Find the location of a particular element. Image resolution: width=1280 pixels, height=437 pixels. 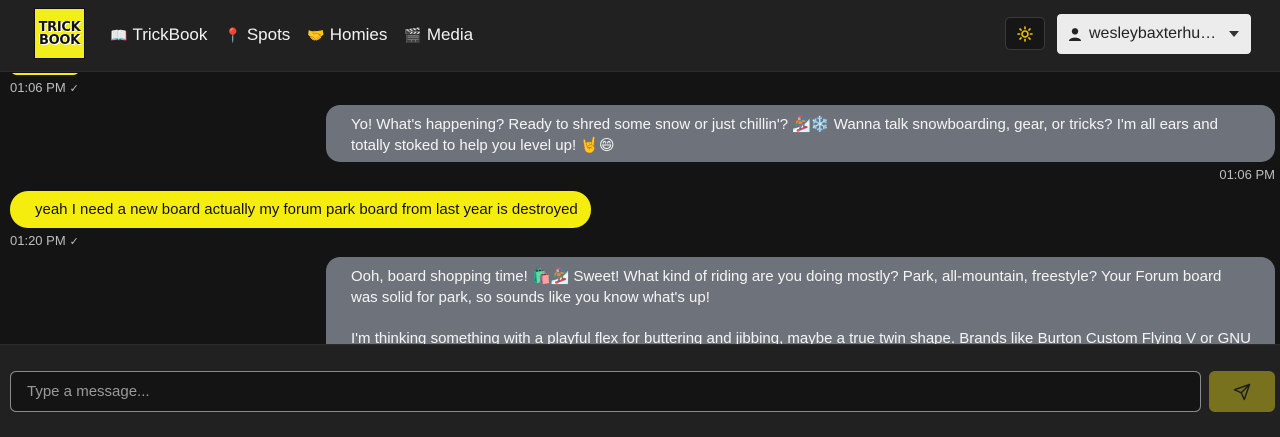

user-menu-button: wesleybaxterhuber is located at coordinates (1154, 34).